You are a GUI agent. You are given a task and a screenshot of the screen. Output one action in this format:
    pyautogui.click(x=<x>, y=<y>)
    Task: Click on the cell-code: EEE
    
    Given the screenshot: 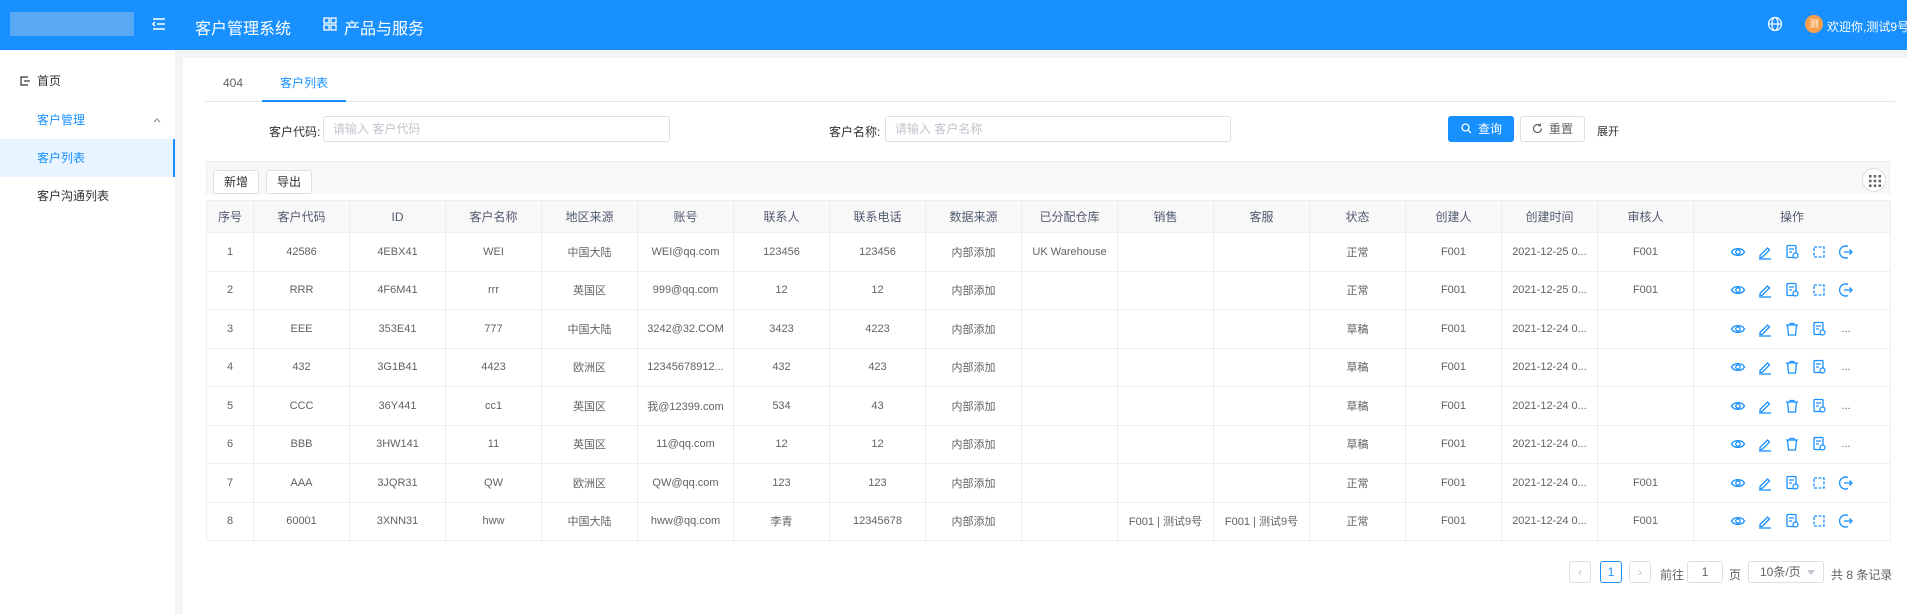 What is the action you would take?
    pyautogui.click(x=301, y=329)
    